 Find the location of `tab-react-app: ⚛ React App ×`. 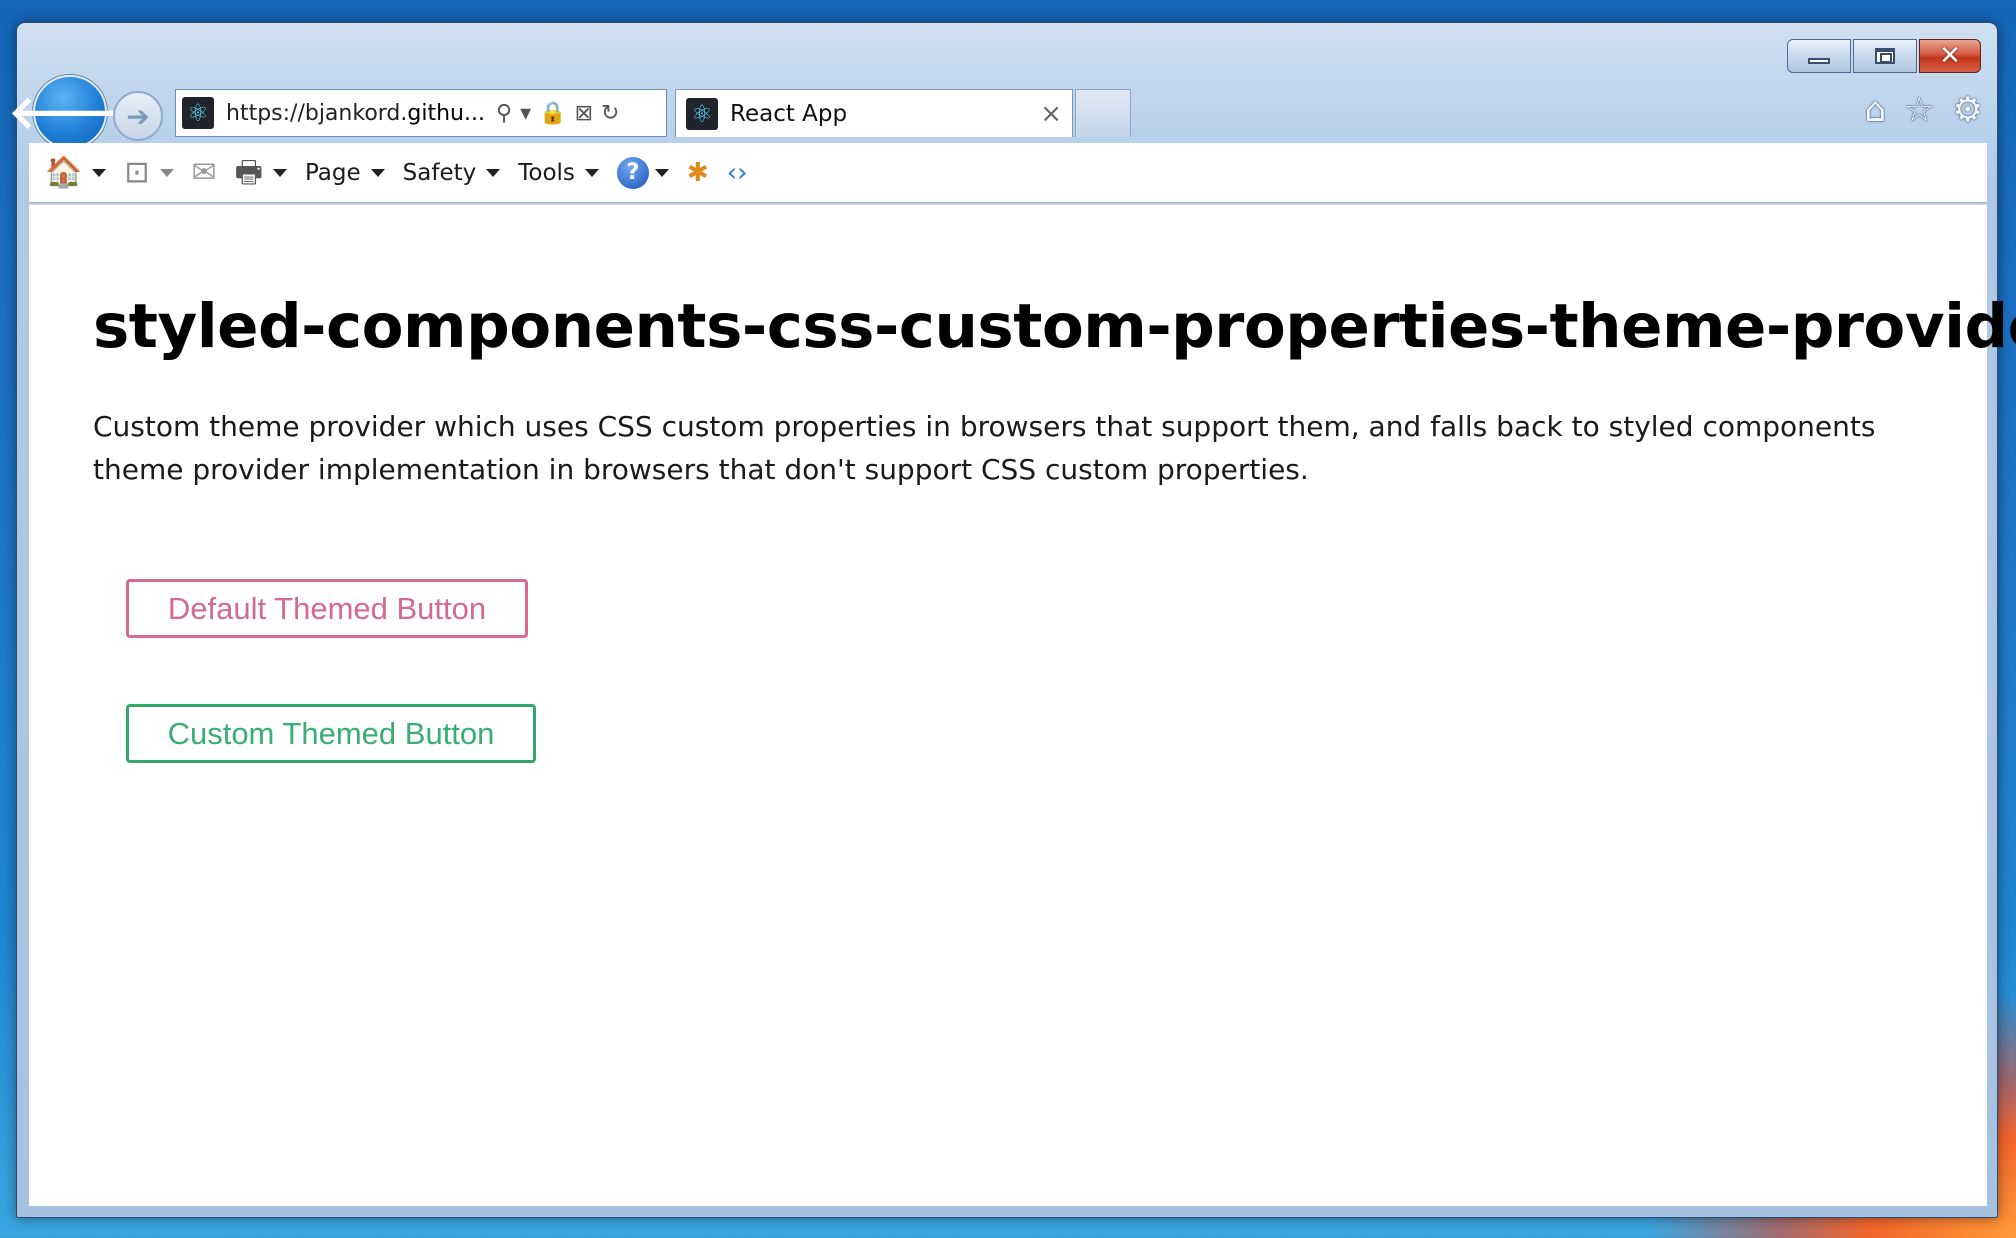

tab-react-app: ⚛ React App × is located at coordinates (874, 113).